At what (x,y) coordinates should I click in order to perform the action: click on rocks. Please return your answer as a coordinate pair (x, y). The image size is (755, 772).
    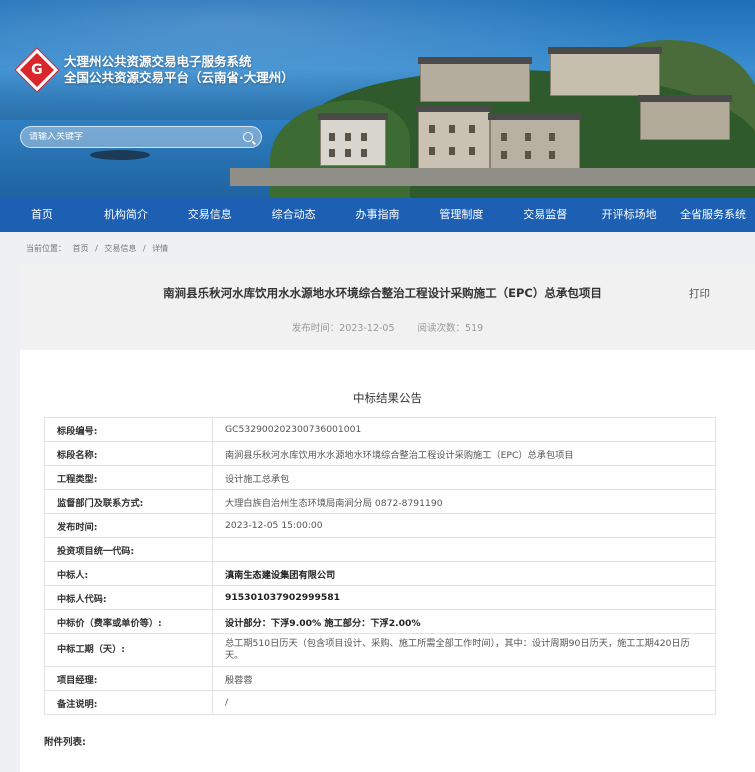
    Looking at the image, I should click on (120, 155).